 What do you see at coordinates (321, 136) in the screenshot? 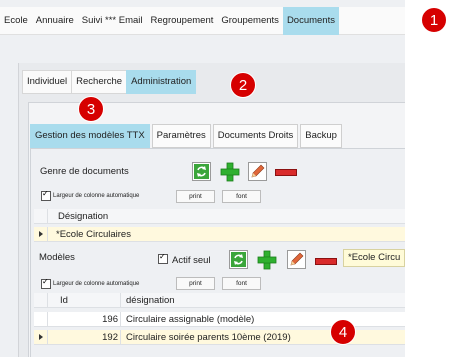
I see `tab-backup: Backup` at bounding box center [321, 136].